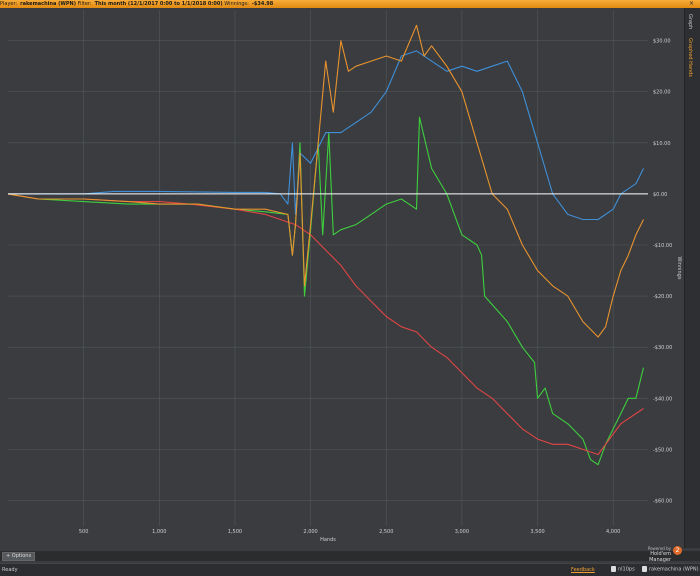  I want to click on feedback-link: Feedback, so click(583, 570).